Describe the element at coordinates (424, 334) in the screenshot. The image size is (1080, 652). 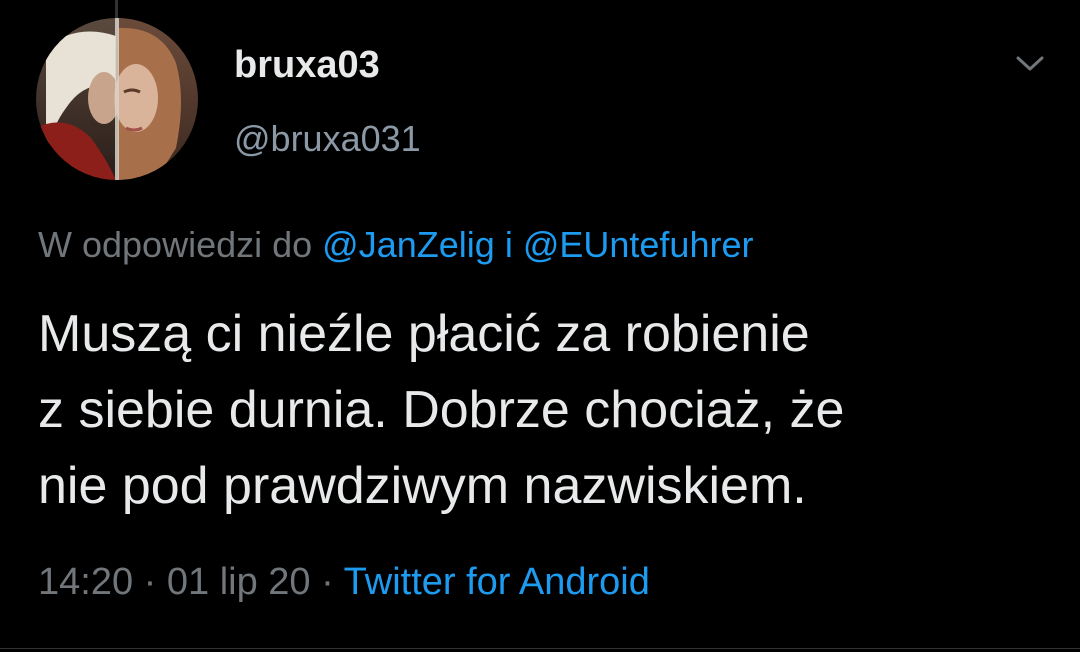
I see `tweet-text-line: Muszą ci nieźle płacić za robienie` at that location.